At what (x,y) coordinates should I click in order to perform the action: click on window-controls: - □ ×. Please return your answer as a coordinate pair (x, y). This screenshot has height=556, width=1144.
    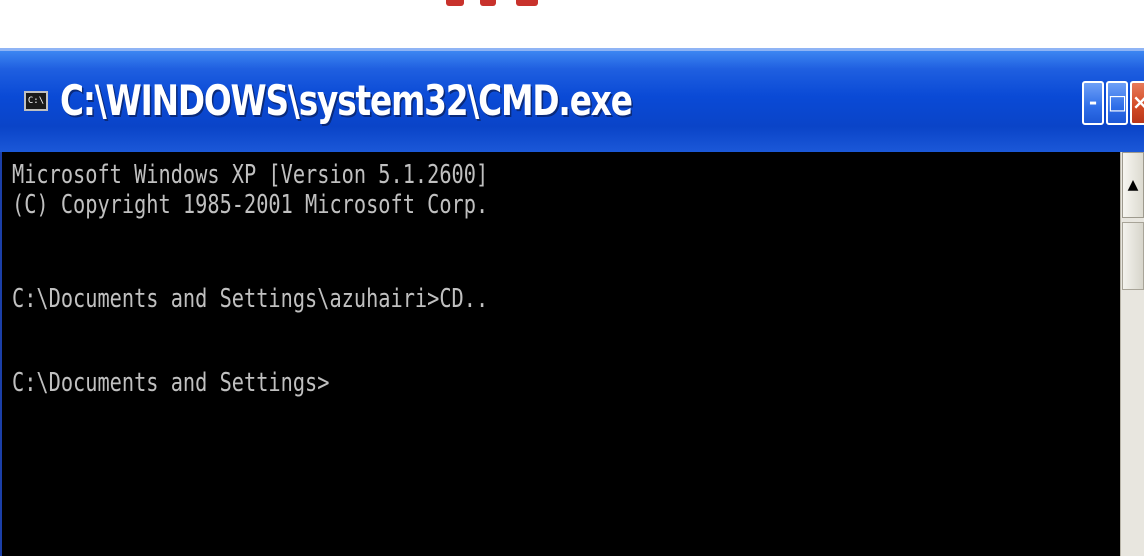
    Looking at the image, I should click on (1113, 103).